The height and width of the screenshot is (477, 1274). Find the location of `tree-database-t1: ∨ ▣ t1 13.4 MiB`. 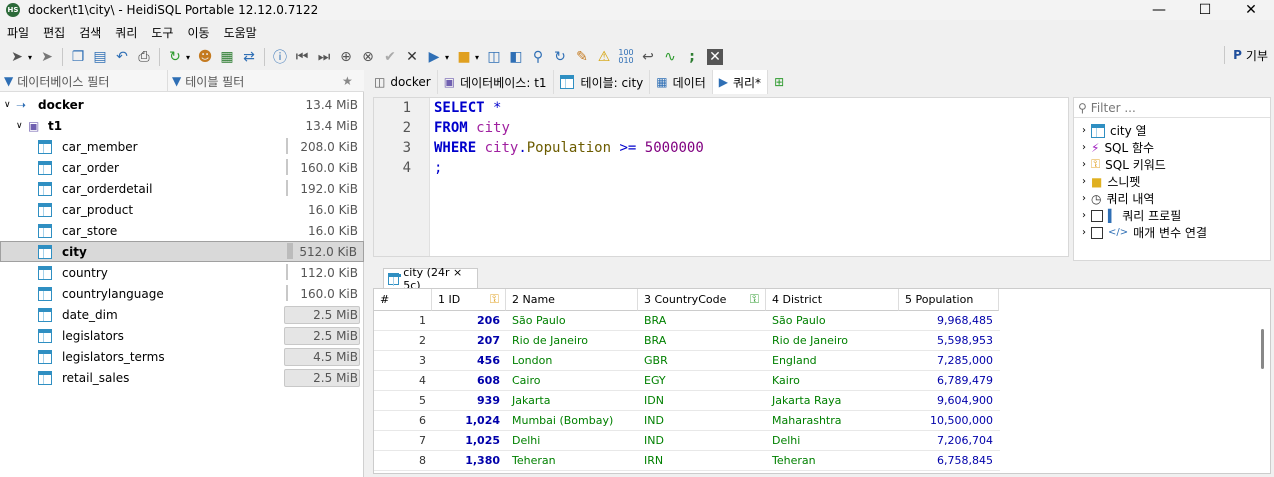

tree-database-t1: ∨ ▣ t1 13.4 MiB is located at coordinates (182, 125).